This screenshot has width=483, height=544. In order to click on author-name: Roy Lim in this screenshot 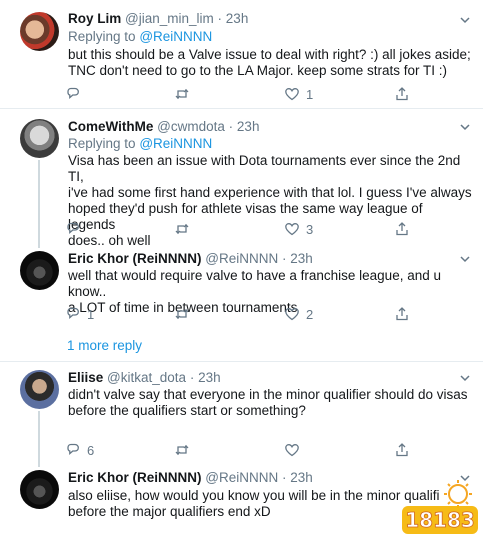, I will do `click(94, 18)`.